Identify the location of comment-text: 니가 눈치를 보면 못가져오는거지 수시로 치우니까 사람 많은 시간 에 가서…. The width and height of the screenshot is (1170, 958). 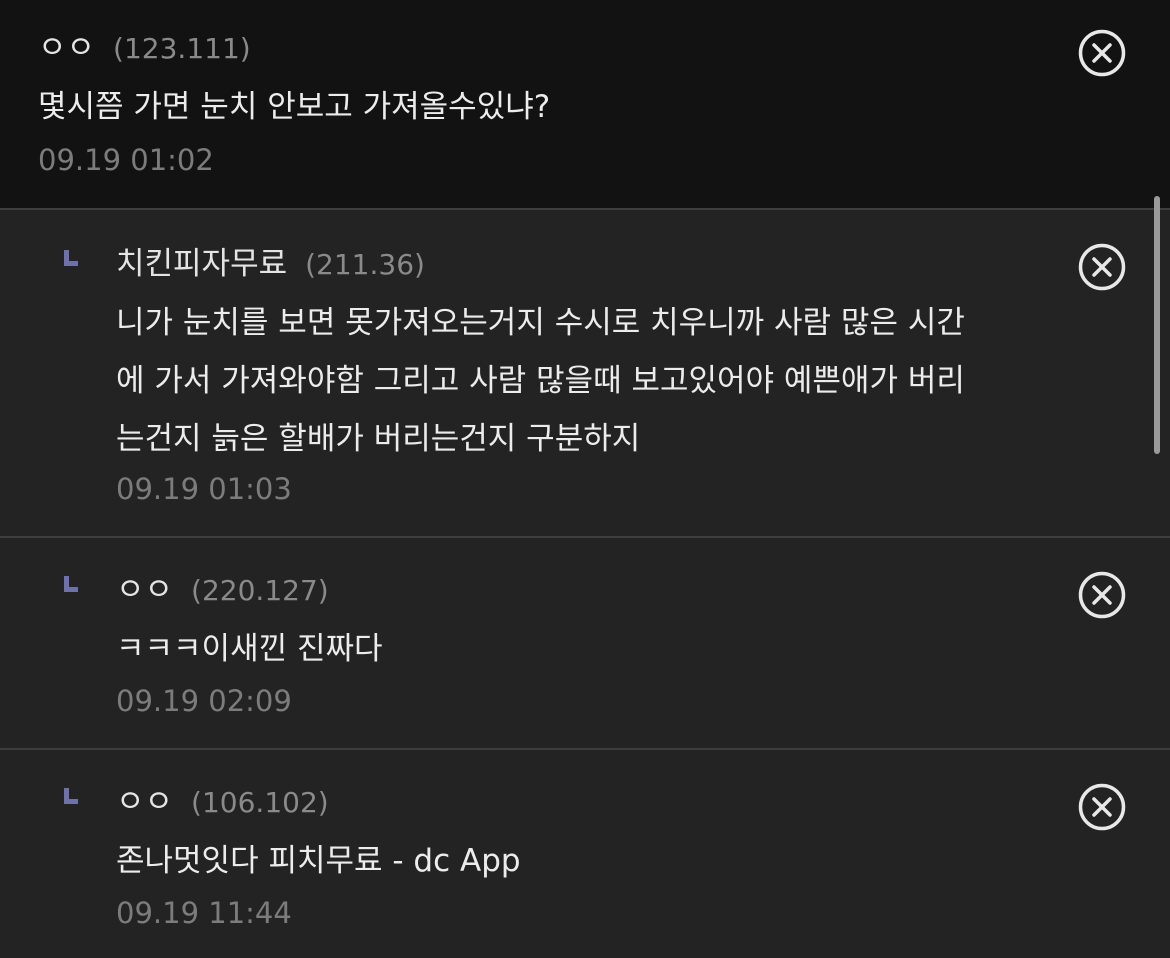
(540, 381).